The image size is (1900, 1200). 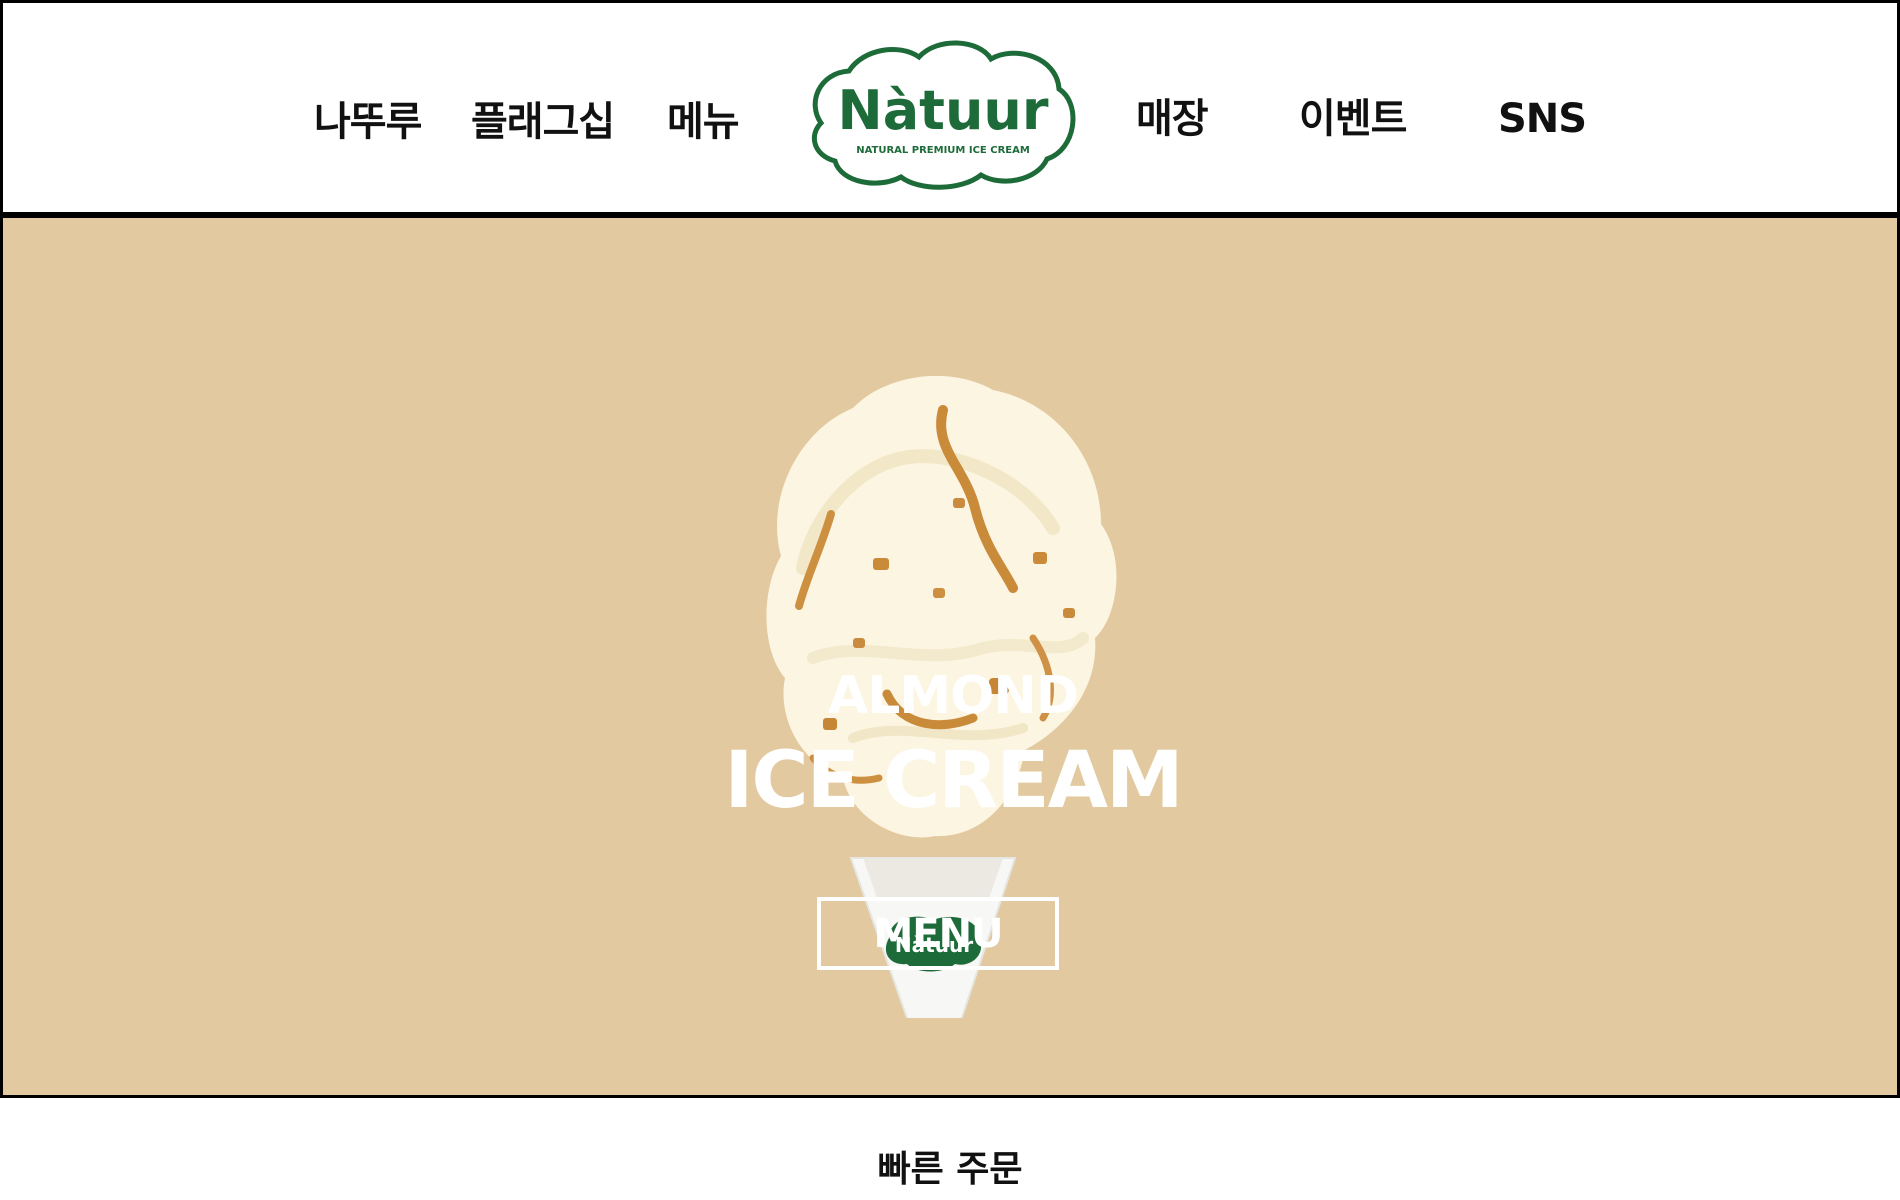 What do you see at coordinates (703, 122) in the screenshot?
I see `nav-item-menu: 메뉴` at bounding box center [703, 122].